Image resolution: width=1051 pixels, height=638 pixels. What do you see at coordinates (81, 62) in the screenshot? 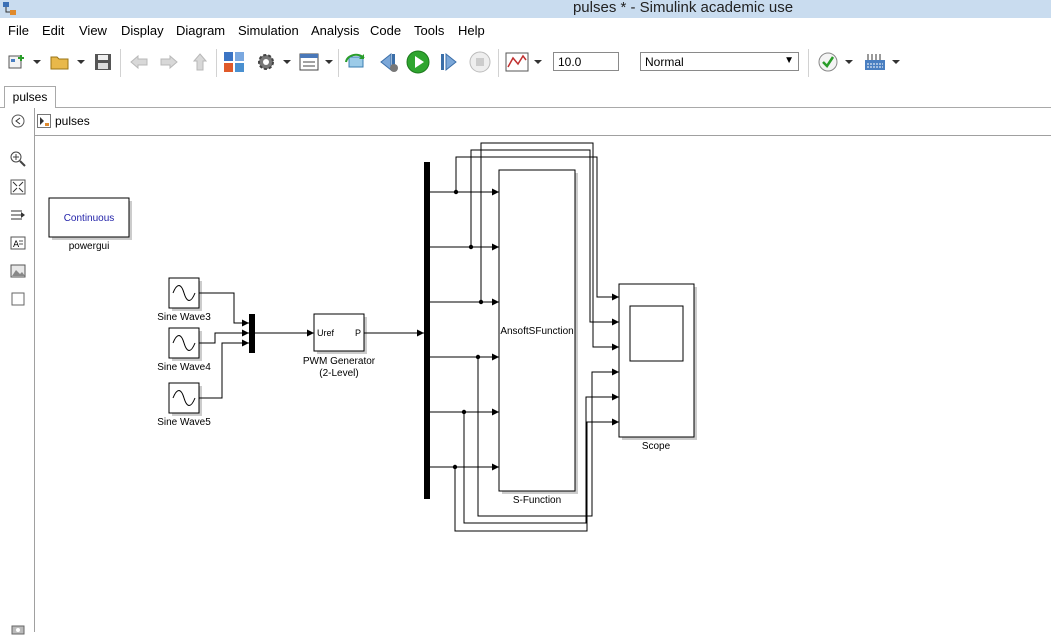
I see `open-dropdown-arrow` at bounding box center [81, 62].